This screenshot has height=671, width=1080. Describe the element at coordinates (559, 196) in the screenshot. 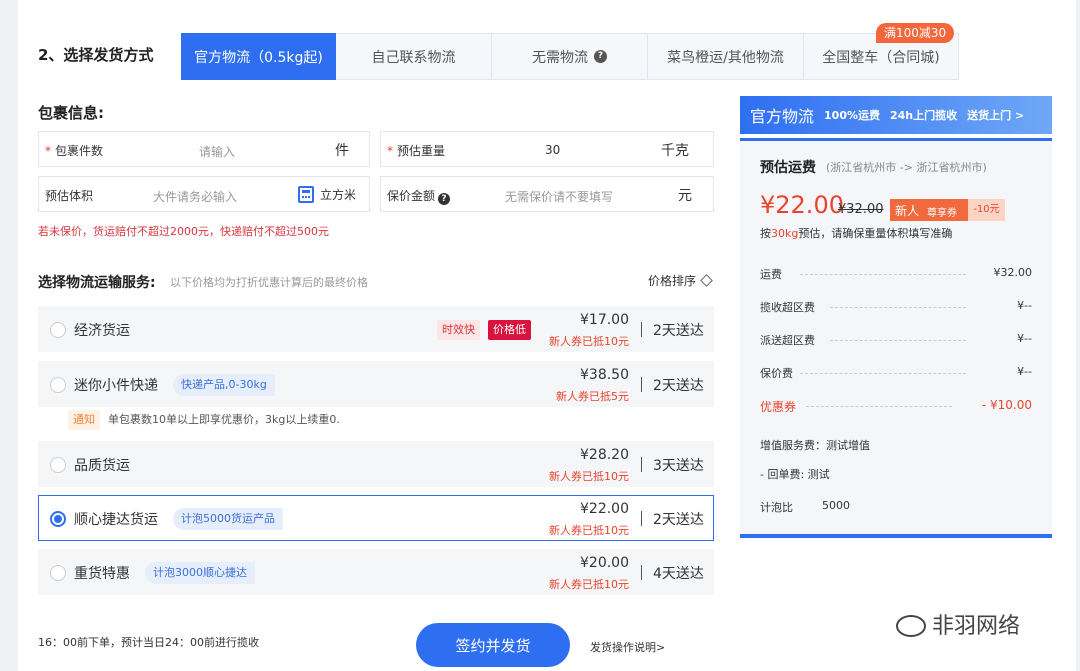

I see `insure-input: 无需保价请不要填写` at that location.